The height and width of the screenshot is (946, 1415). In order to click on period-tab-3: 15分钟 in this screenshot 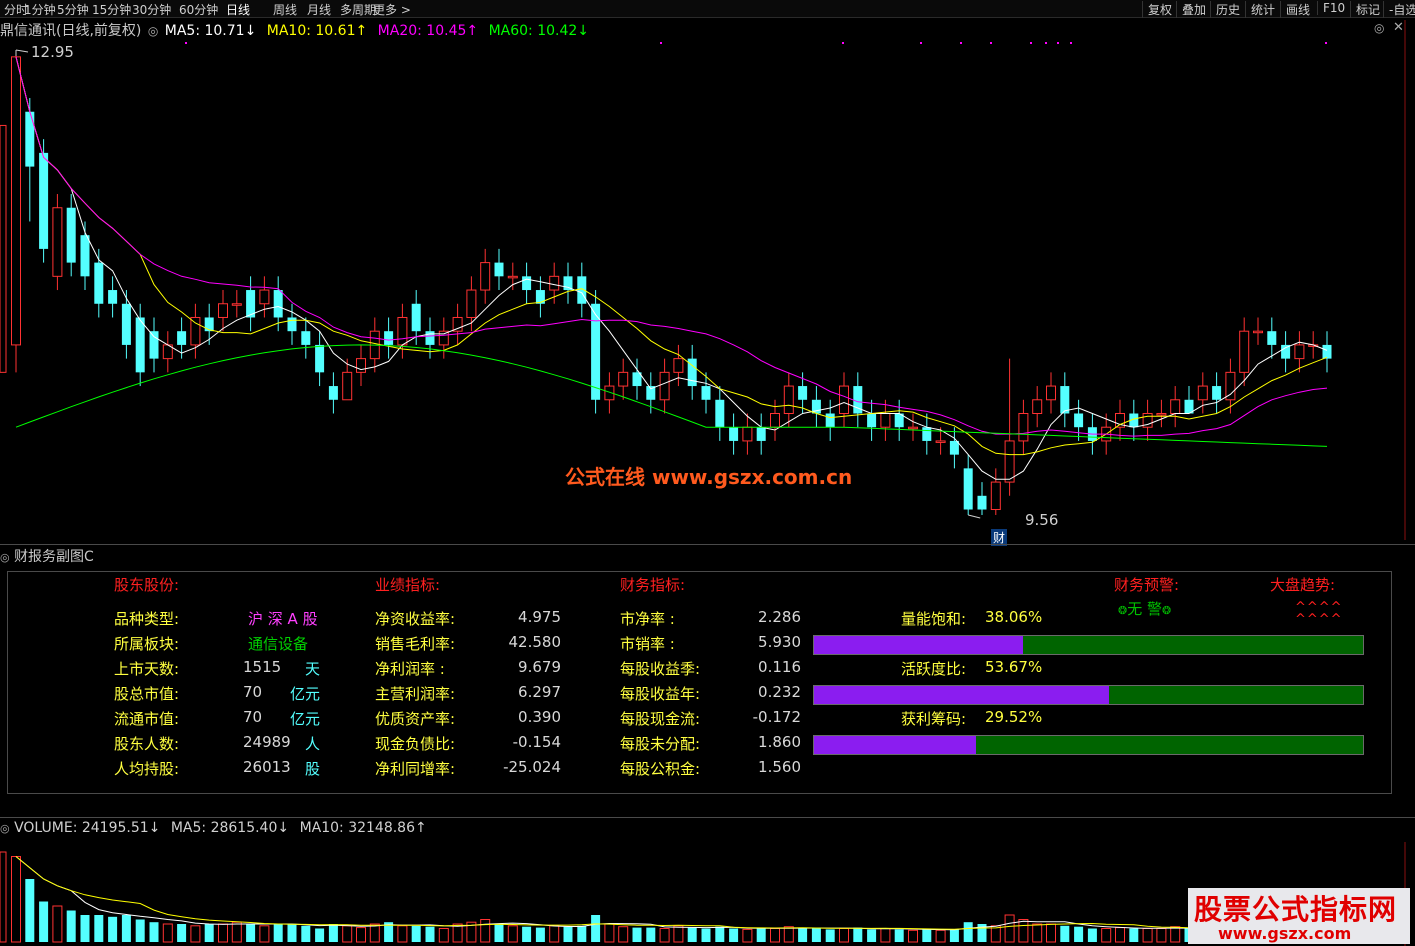, I will do `click(111, 9)`.